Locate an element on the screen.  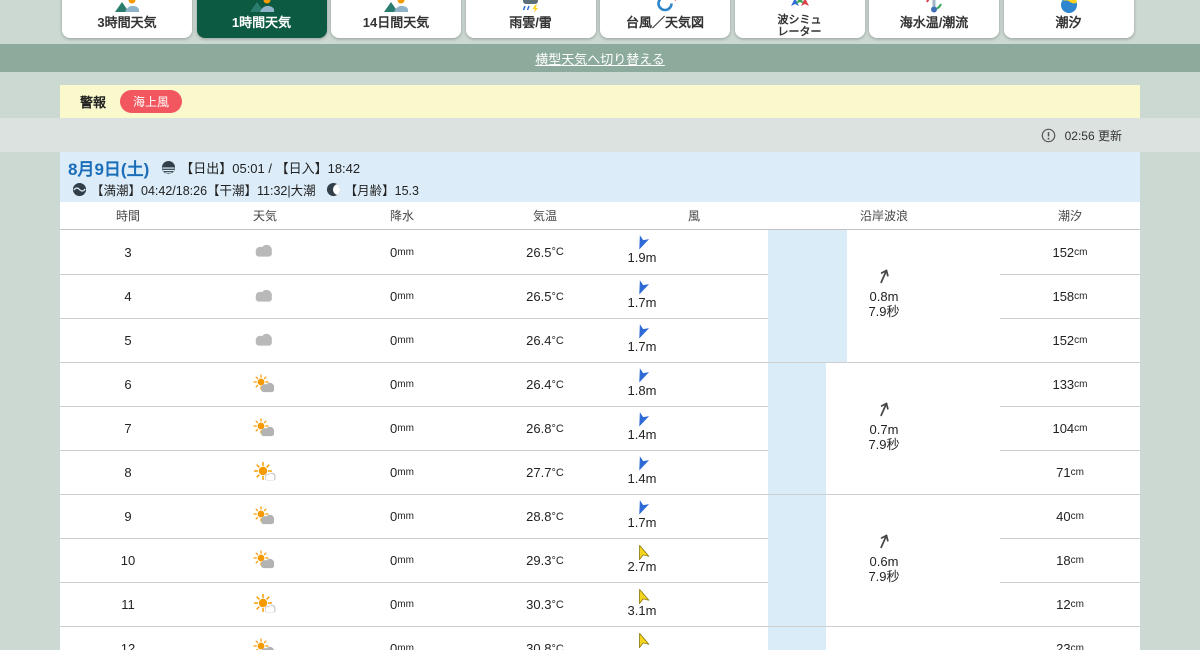
temp-cell: 30.3 °C is located at coordinates (545, 604).